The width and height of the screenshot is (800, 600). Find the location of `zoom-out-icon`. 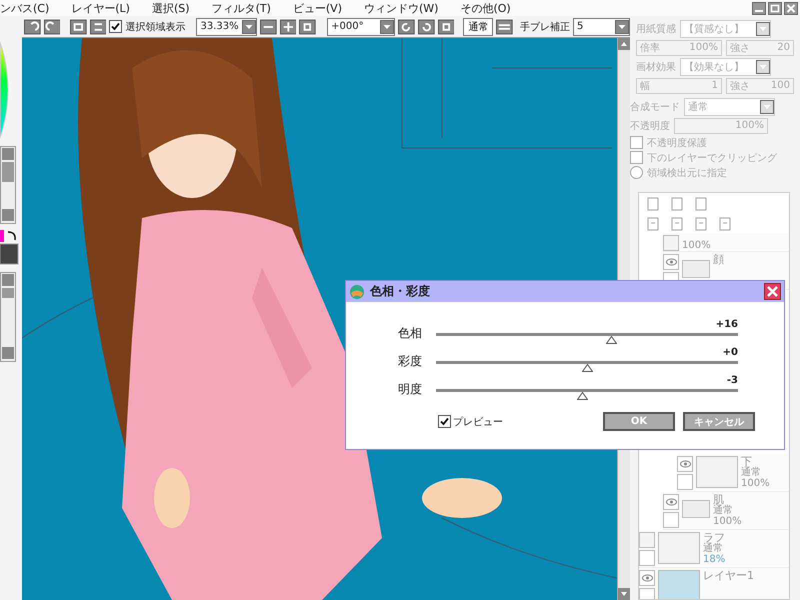

zoom-out-icon is located at coordinates (268, 26).